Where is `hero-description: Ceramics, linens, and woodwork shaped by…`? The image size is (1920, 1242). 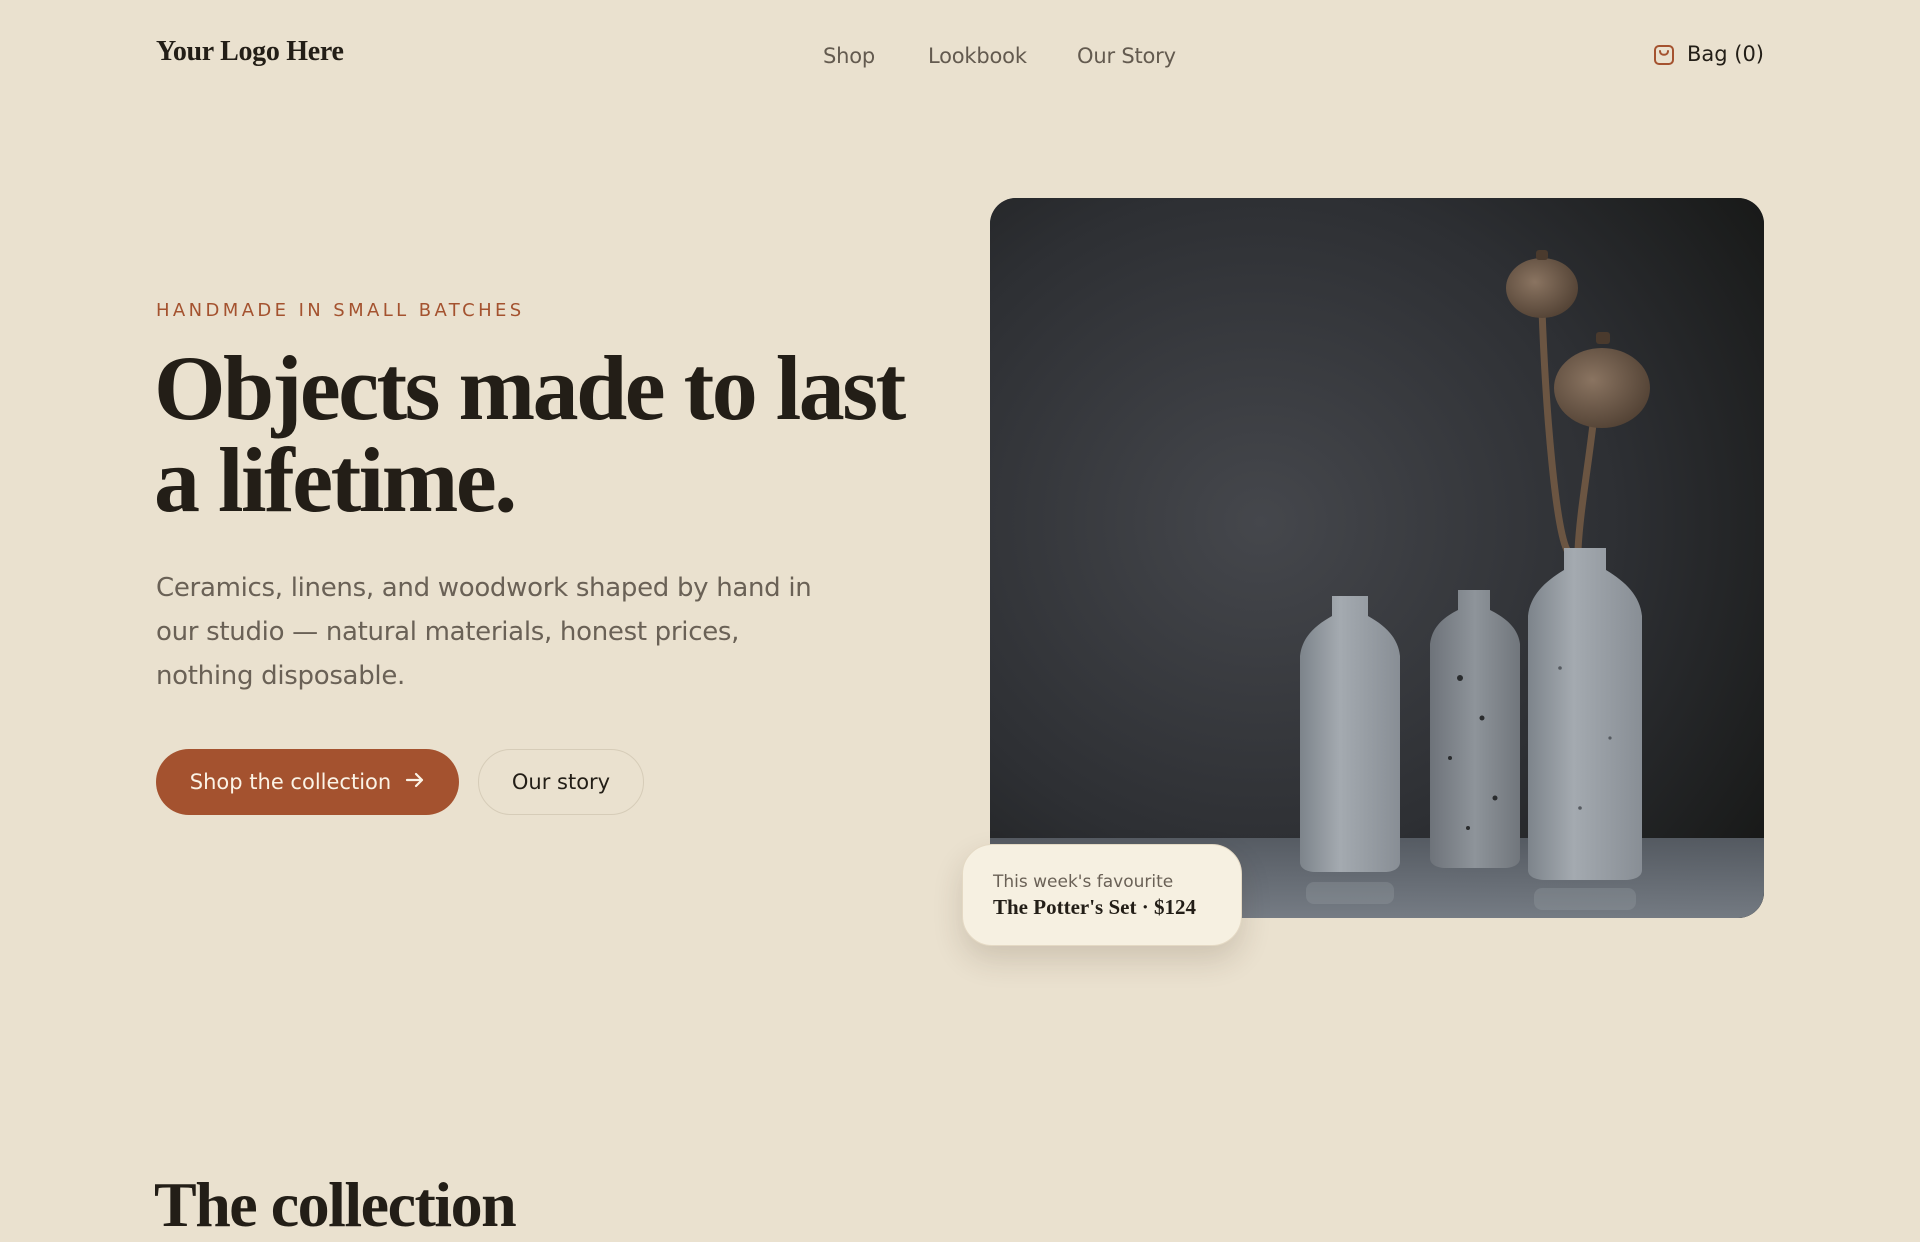 hero-description: Ceramics, linens, and woodwork shaped by… is located at coordinates (484, 632).